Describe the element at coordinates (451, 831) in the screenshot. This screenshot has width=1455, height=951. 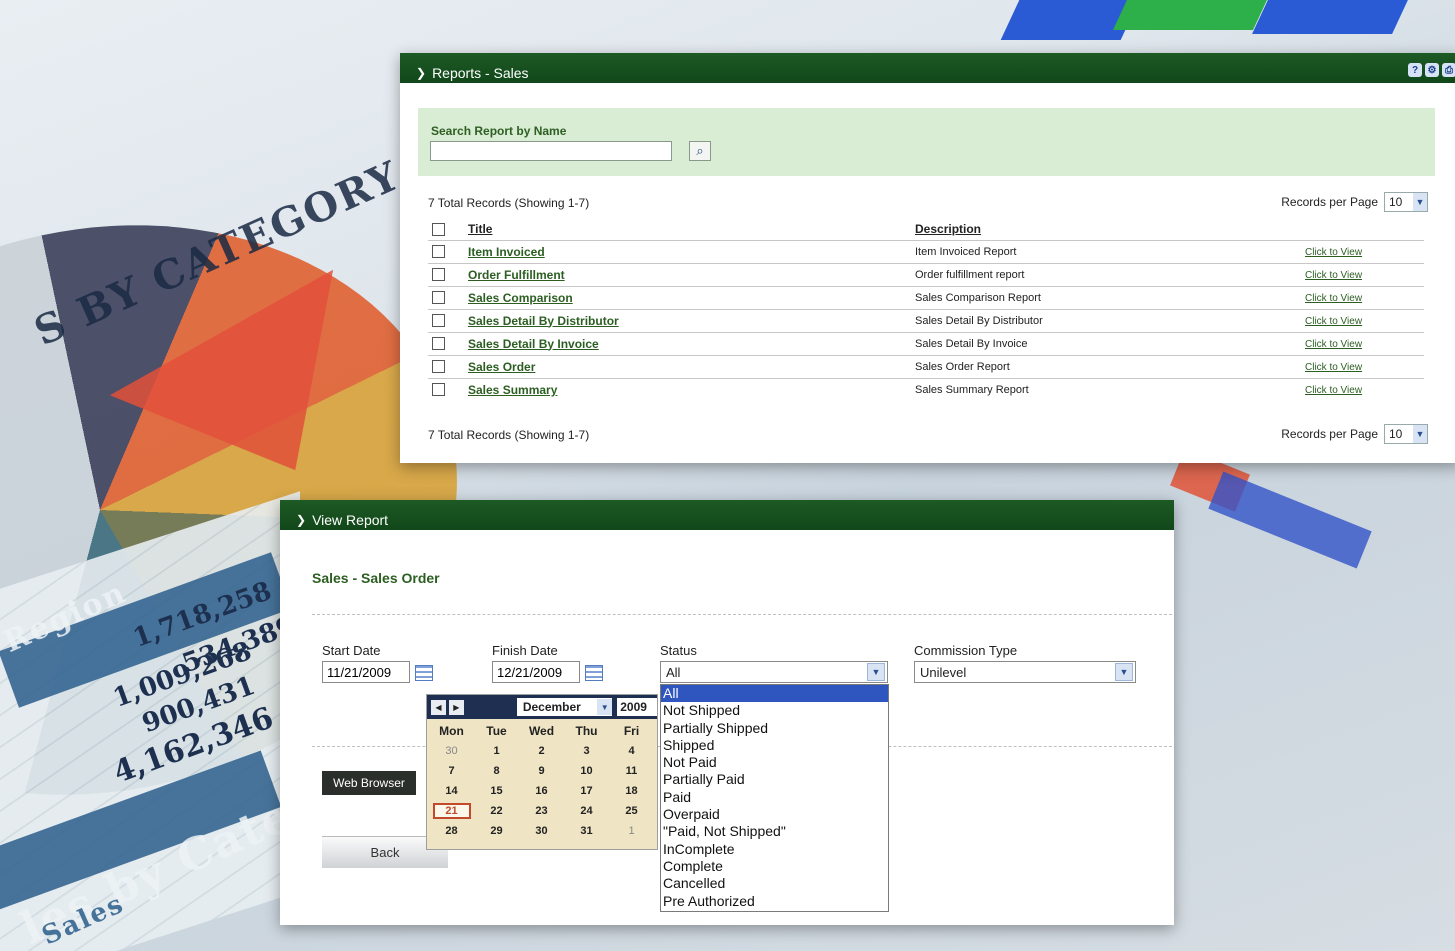
I see `calendar-day: 28` at that location.